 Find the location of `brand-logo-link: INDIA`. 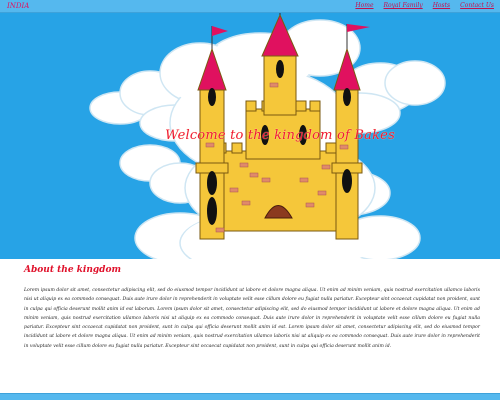

brand-logo-link: INDIA is located at coordinates (18, 6).